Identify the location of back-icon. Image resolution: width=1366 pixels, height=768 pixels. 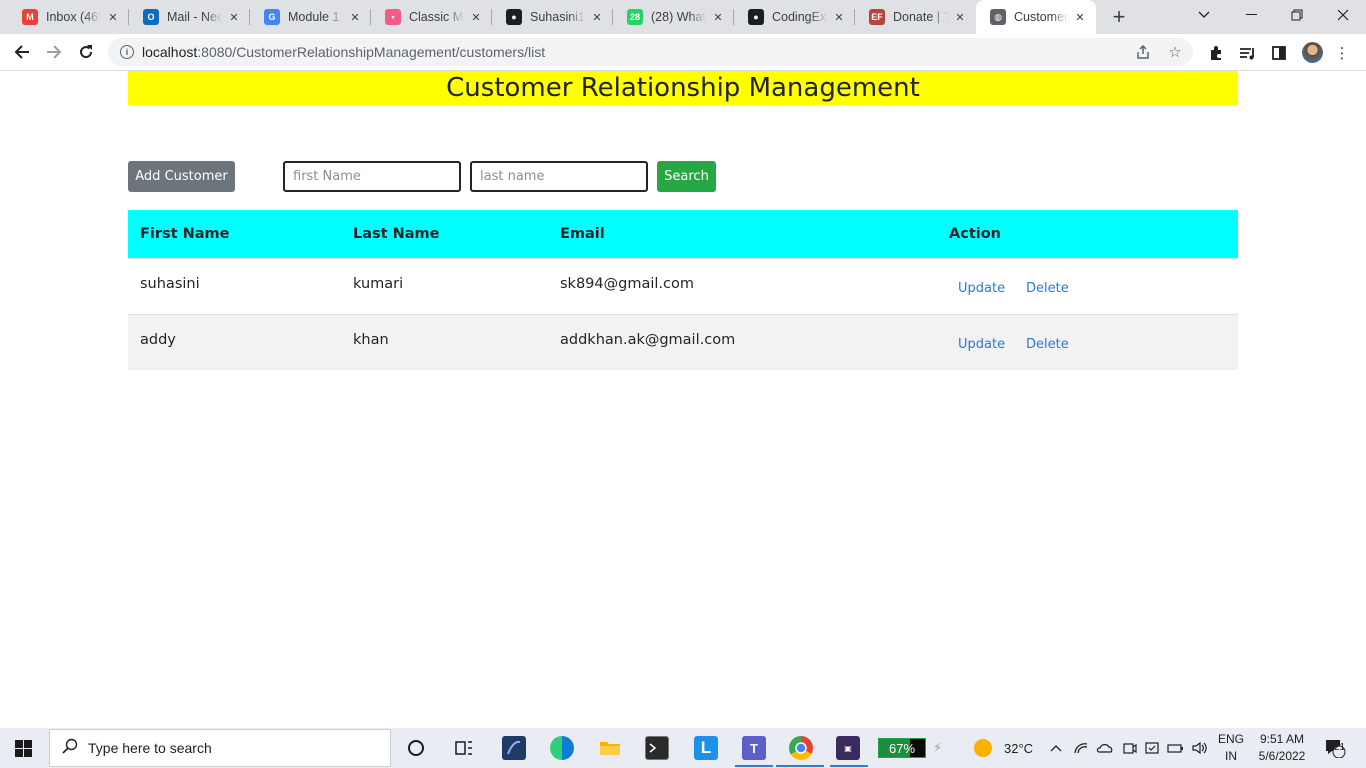
(22, 52).